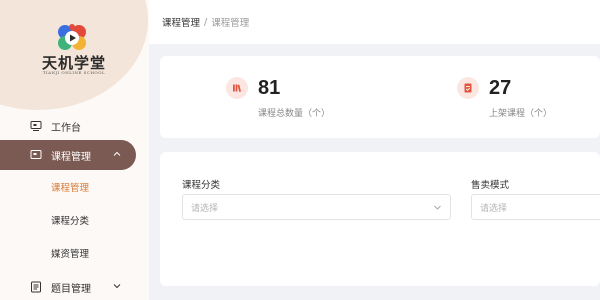 This screenshot has width=600, height=300. I want to click on sidebar-item-label: 工作台, so click(66, 128).